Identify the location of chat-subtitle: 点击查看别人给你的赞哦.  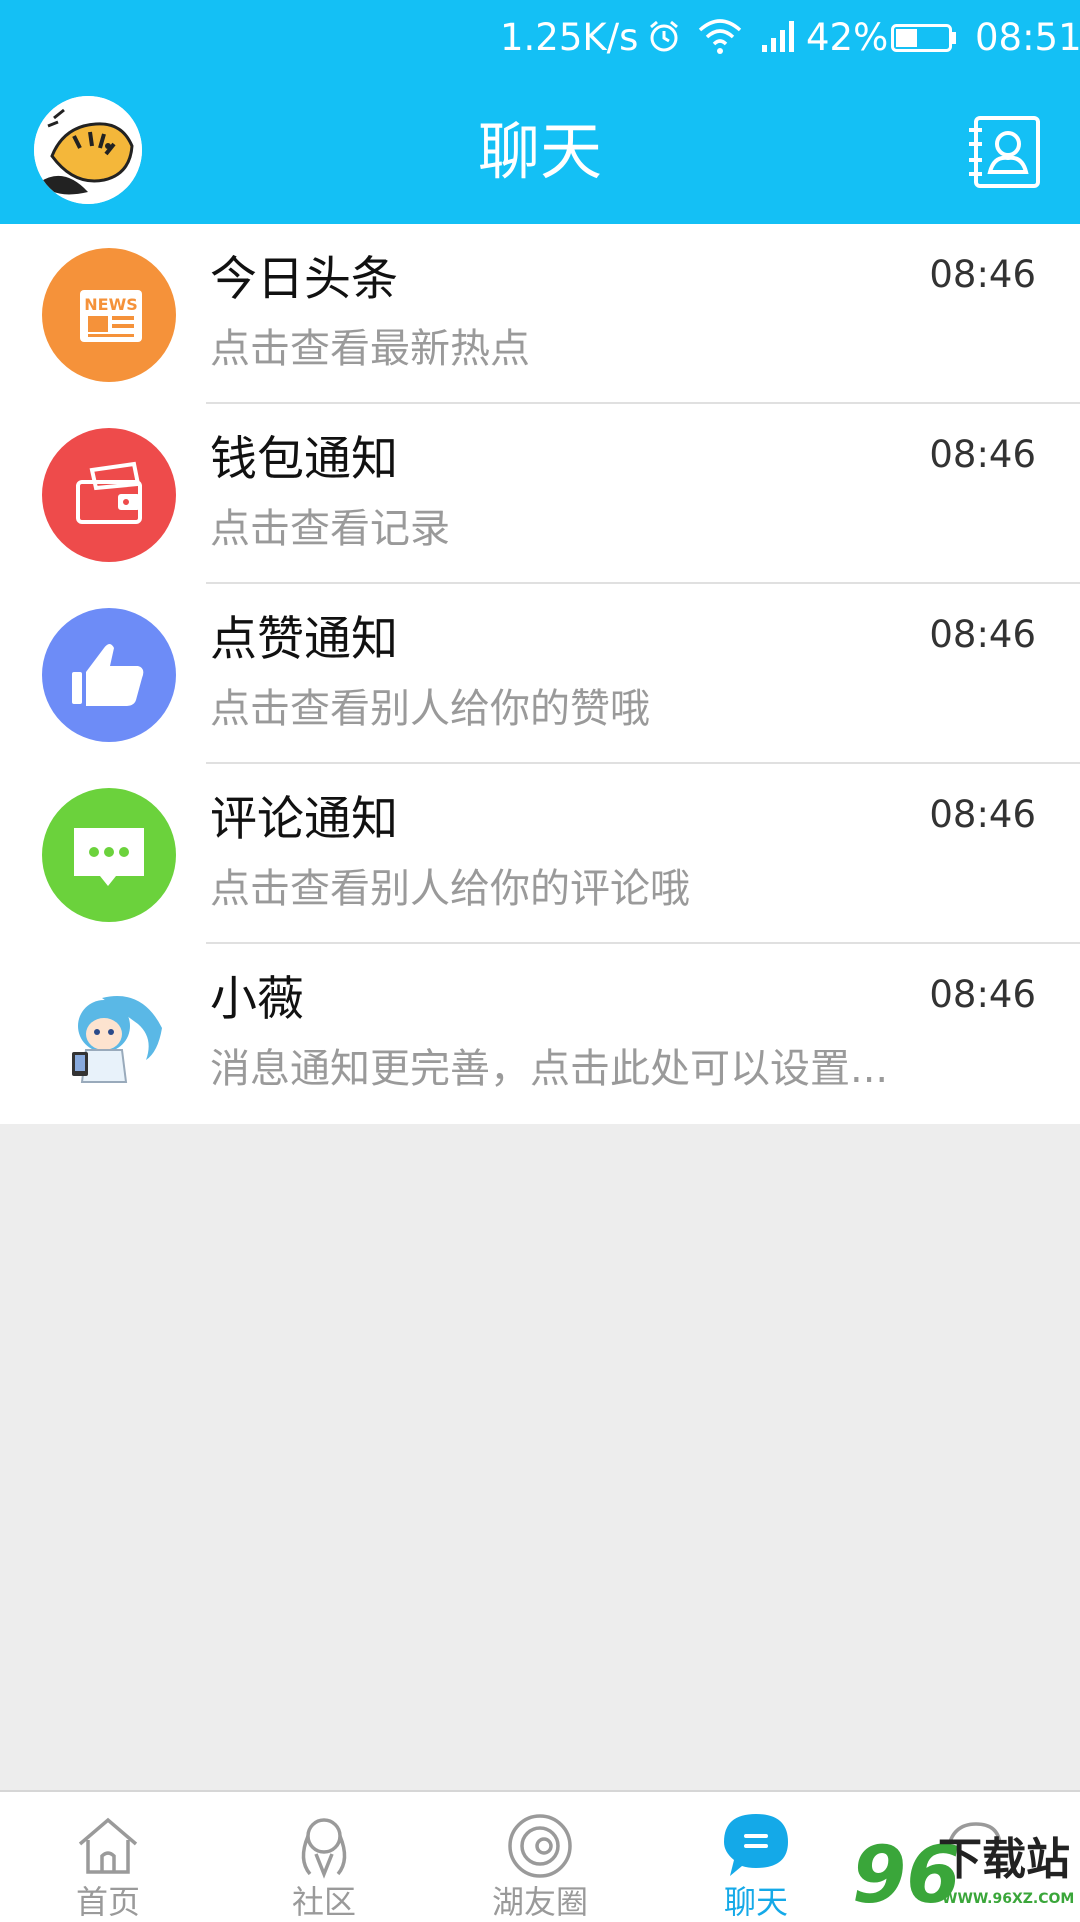
(430, 709).